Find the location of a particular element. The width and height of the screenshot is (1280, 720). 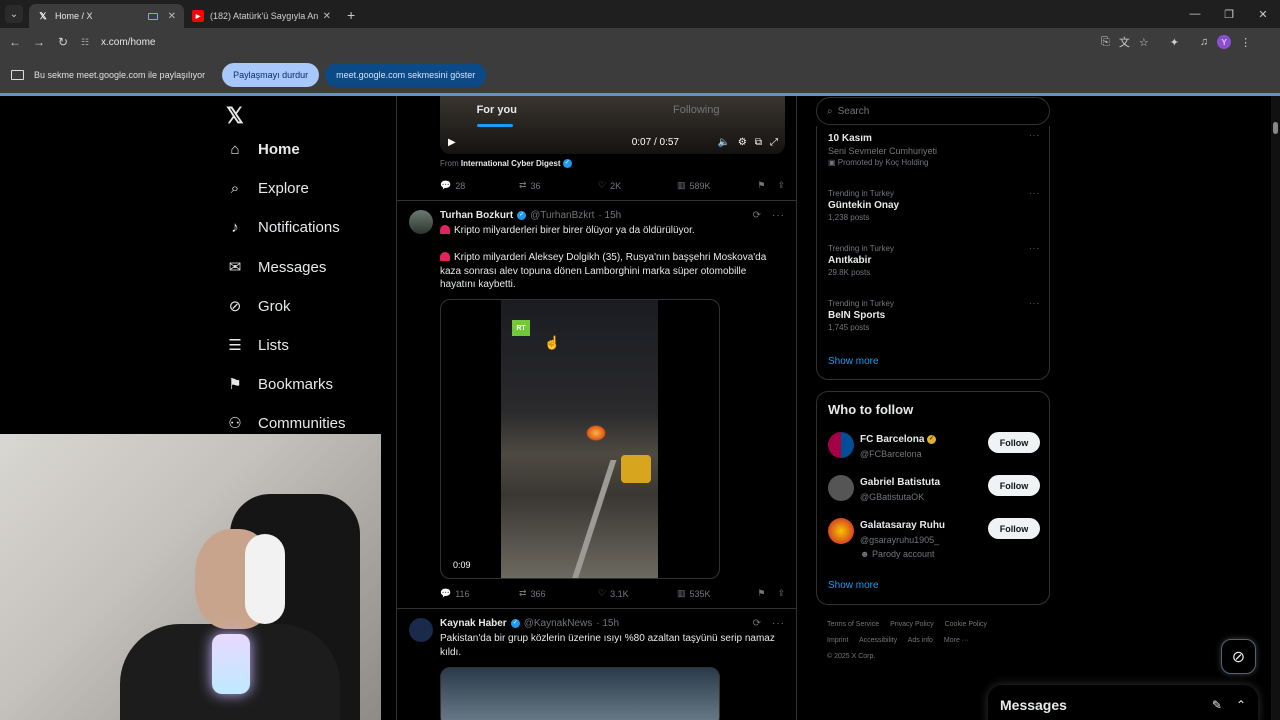

profile-avatar: Y is located at coordinates (1224, 42).